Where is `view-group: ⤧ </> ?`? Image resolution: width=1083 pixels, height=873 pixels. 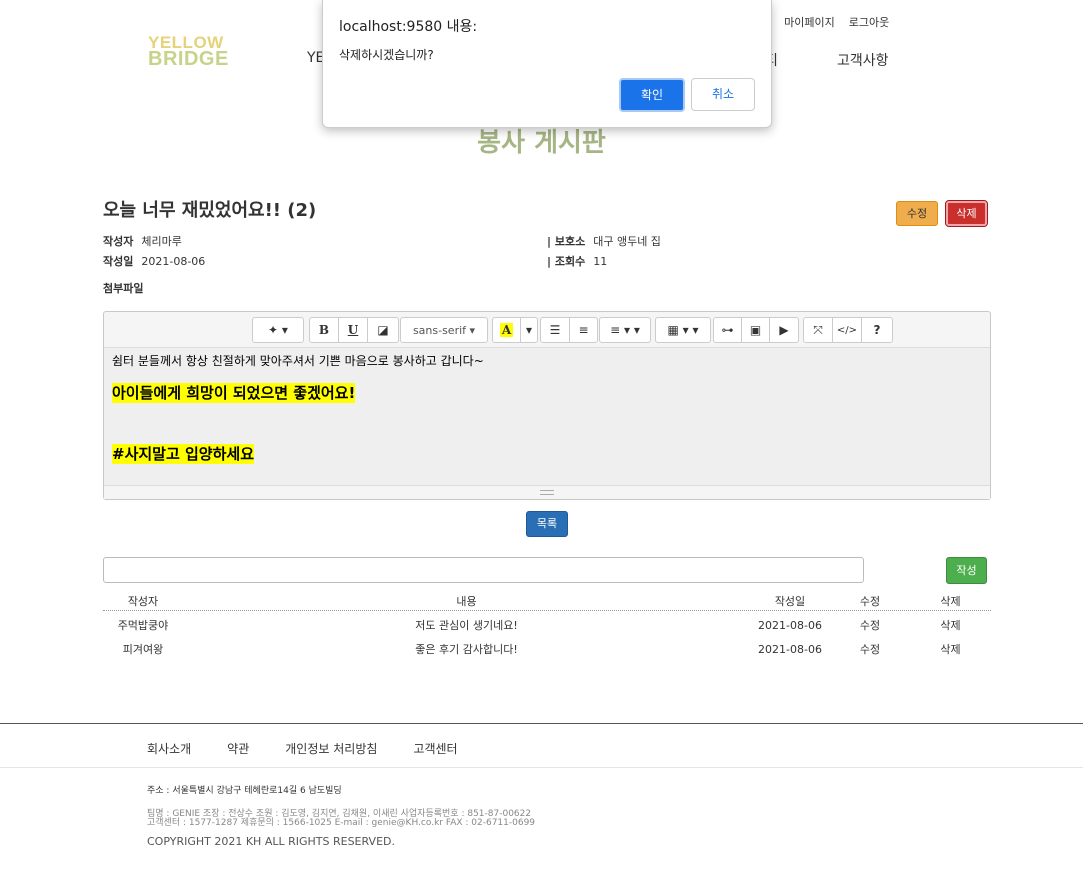
view-group: ⤧ </> ? is located at coordinates (848, 330).